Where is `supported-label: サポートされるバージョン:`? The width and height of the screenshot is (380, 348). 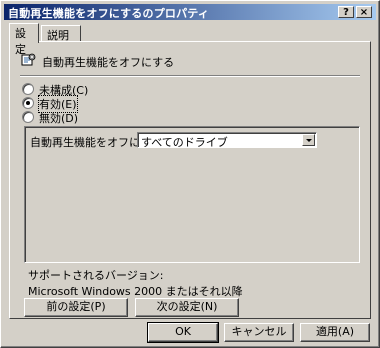
supported-label: サポートされるバージョン: is located at coordinates (96, 275).